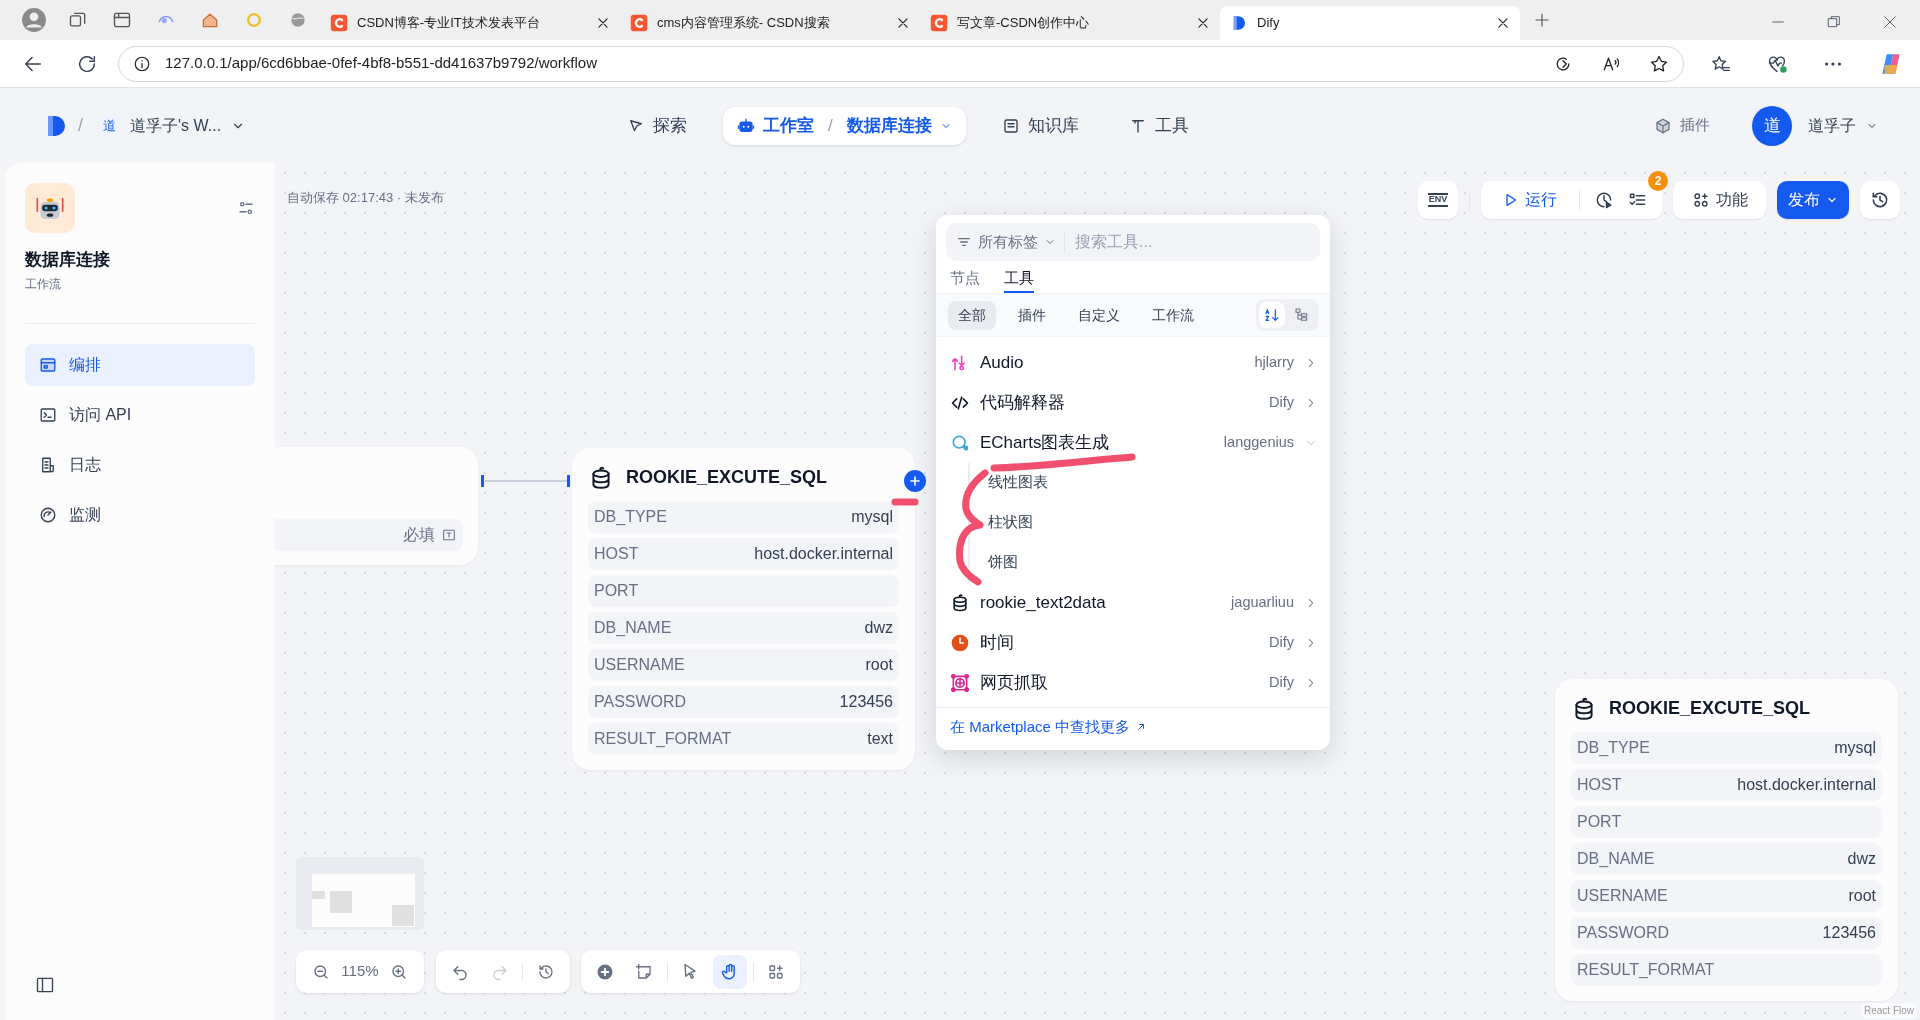 The height and width of the screenshot is (1020, 1920). I want to click on browser-tab: cms内容管理系统- CSDN搜索, so click(770, 23).